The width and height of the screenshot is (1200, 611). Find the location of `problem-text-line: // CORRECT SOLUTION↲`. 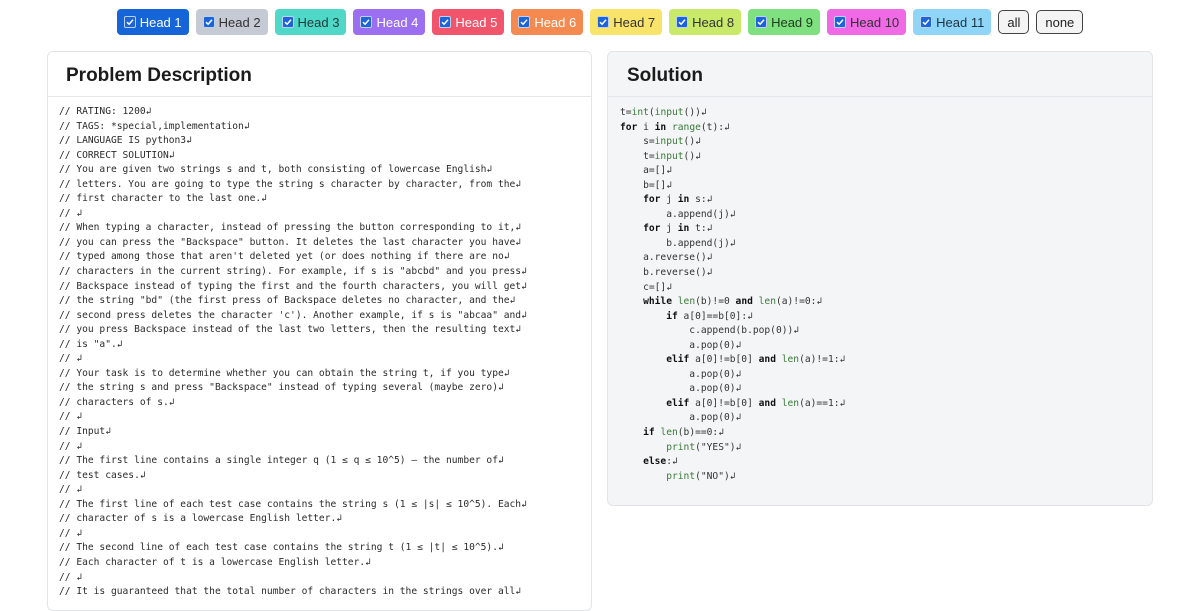

problem-text-line: // CORRECT SOLUTION↲ is located at coordinates (117, 155).